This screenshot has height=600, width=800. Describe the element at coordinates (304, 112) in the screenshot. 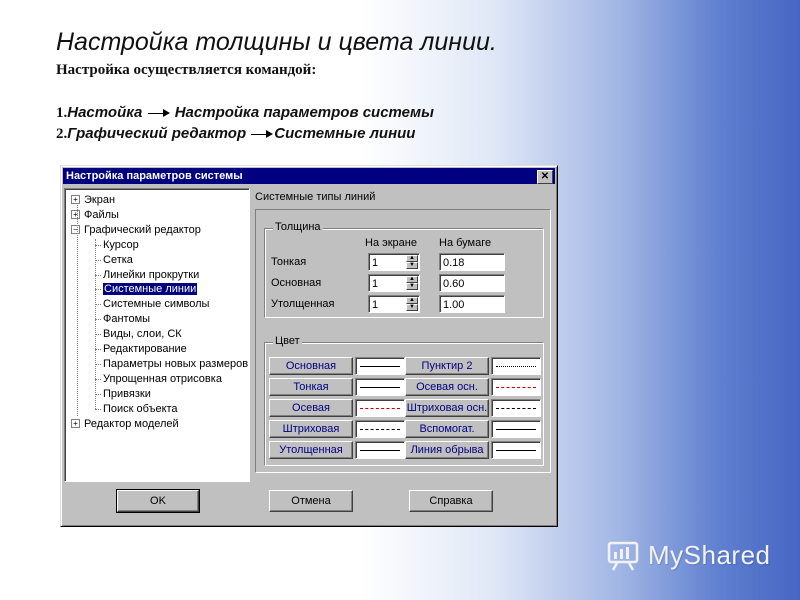

I see `step-1-part-b: Настройка параметров системы` at that location.